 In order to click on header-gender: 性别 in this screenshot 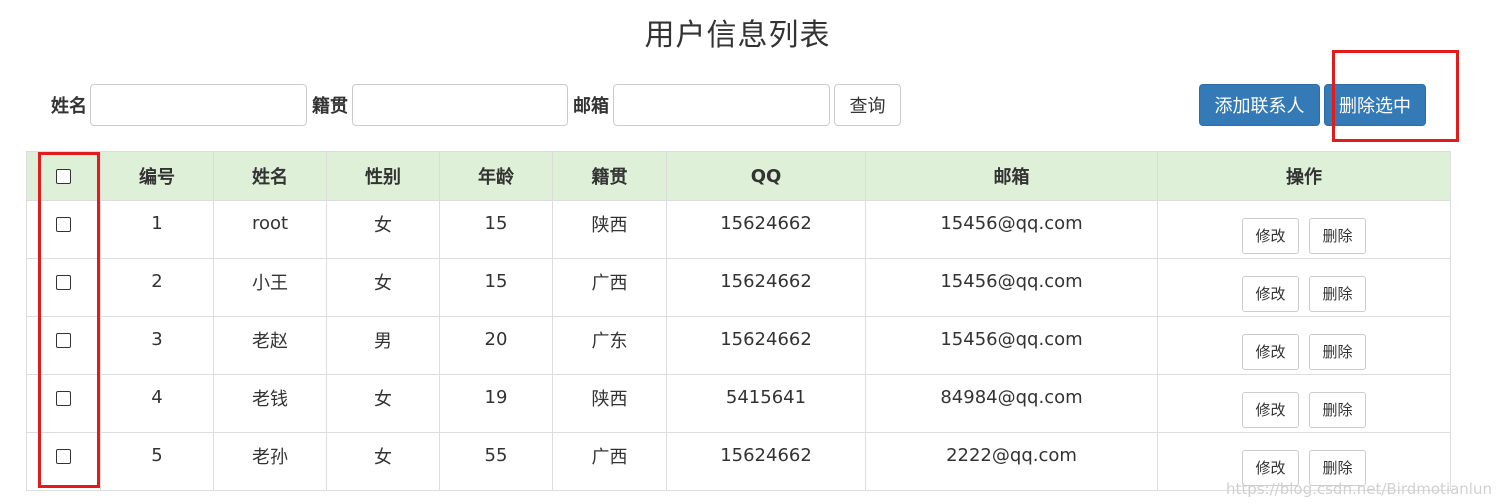, I will do `click(383, 176)`.